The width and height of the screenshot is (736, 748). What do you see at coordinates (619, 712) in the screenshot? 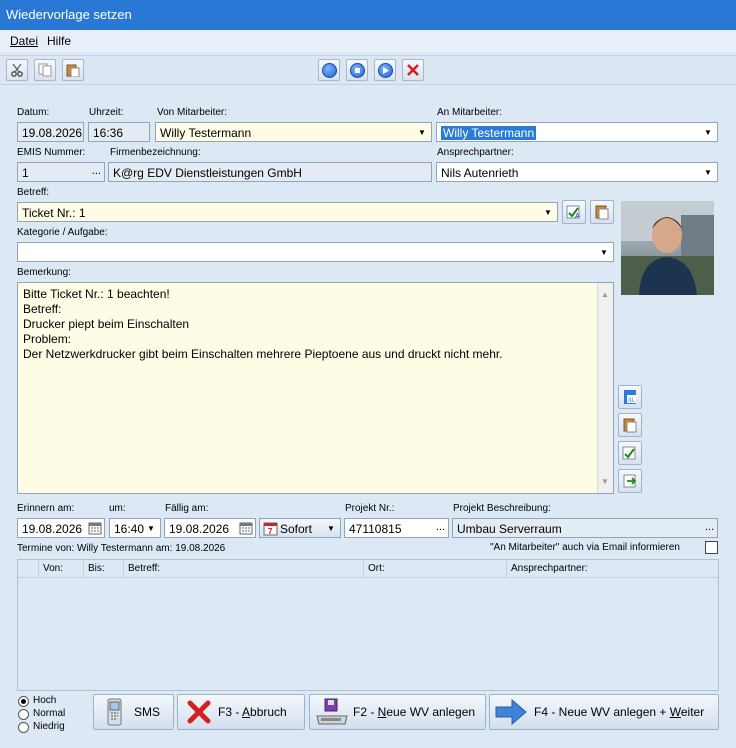
I see `neue-wv-weiter-label: F4 - Neue WV anlegen + Weiter` at bounding box center [619, 712].